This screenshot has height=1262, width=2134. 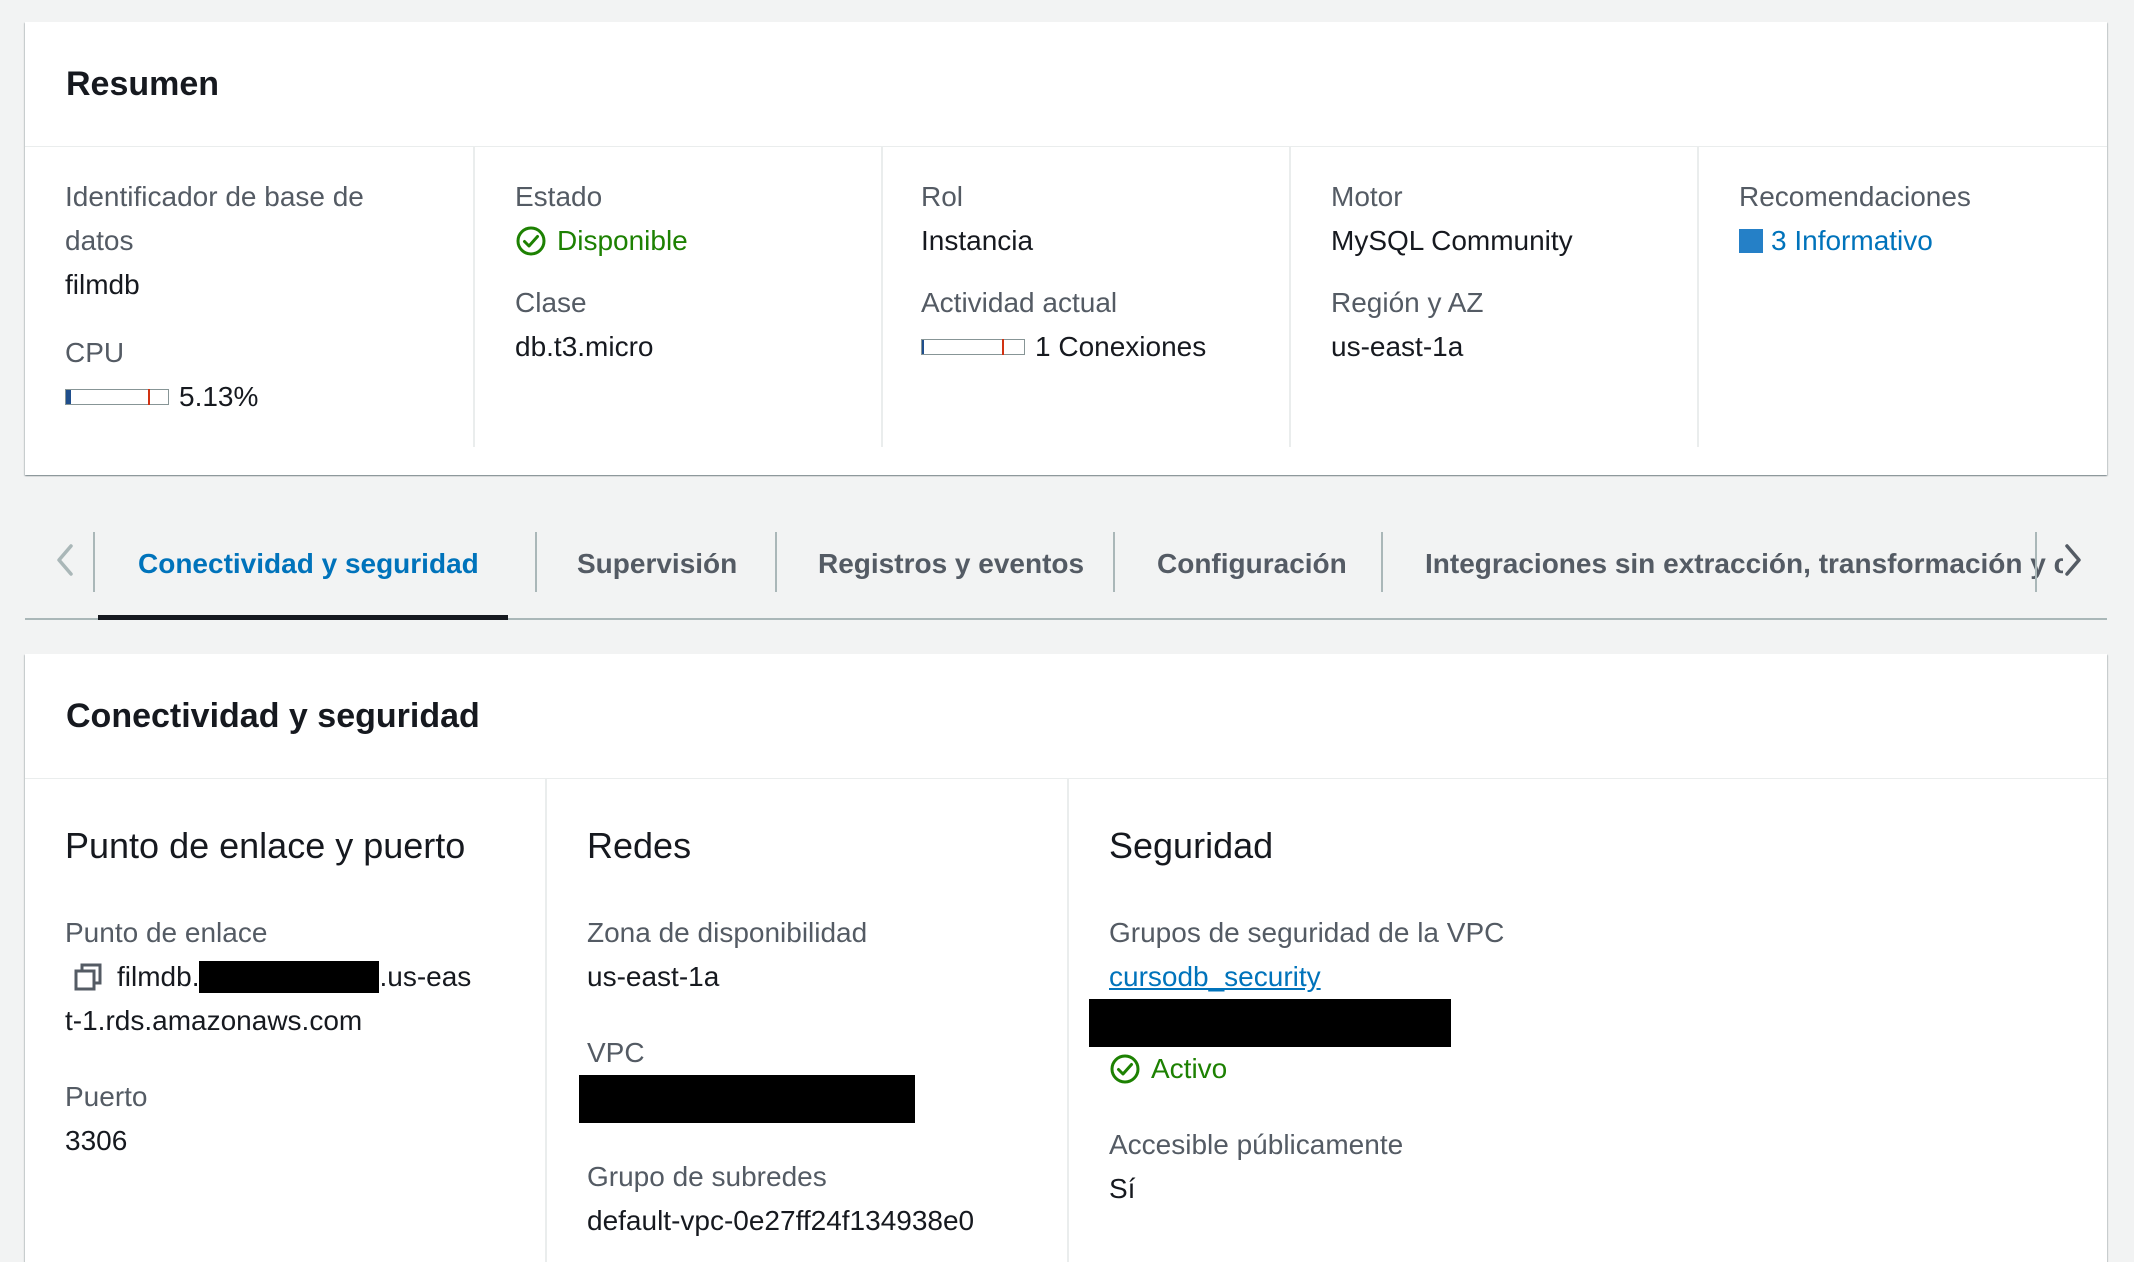 What do you see at coordinates (1397, 346) in the screenshot?
I see `region-value: us-east-1a` at bounding box center [1397, 346].